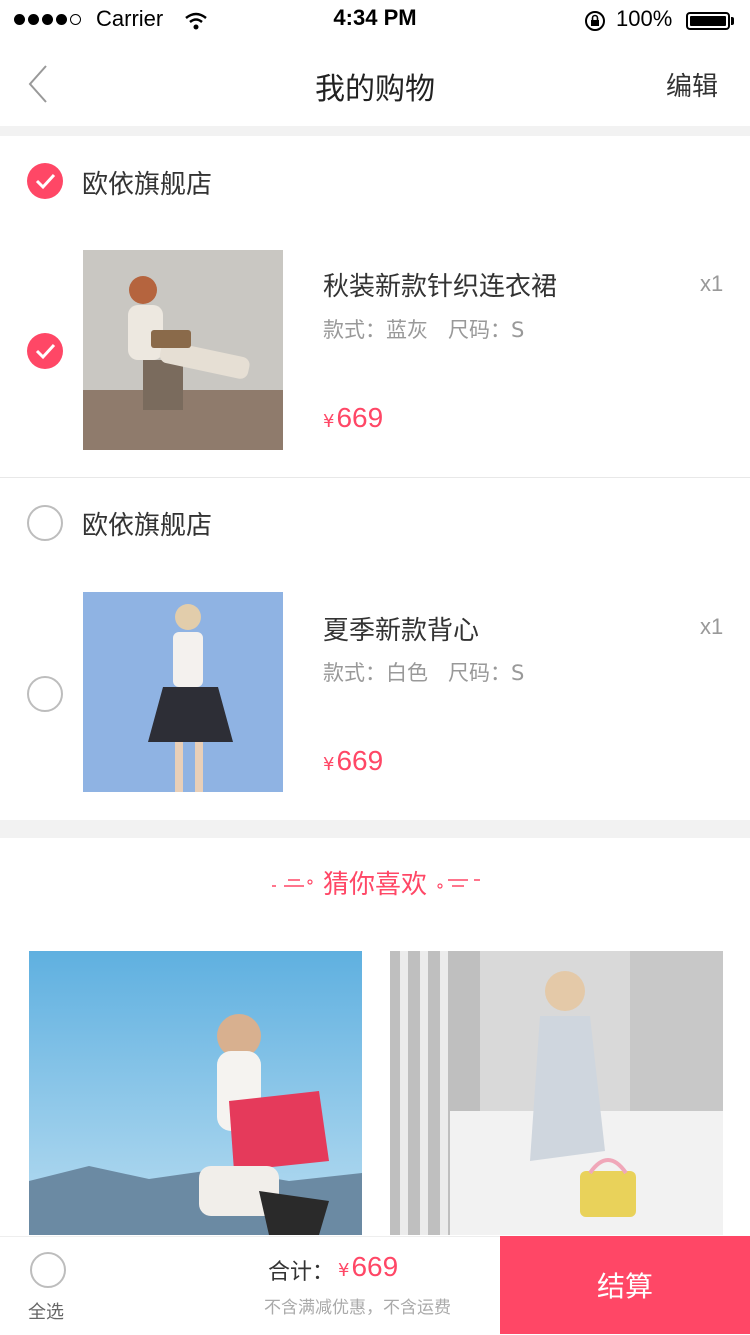 This screenshot has width=750, height=1335. What do you see at coordinates (708, 21) in the screenshot?
I see `battery-icon` at bounding box center [708, 21].